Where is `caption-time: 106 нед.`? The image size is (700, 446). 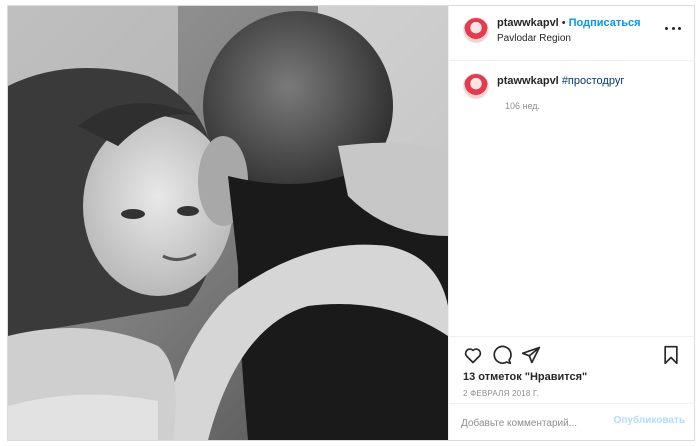
caption-time: 106 нед. is located at coordinates (523, 106).